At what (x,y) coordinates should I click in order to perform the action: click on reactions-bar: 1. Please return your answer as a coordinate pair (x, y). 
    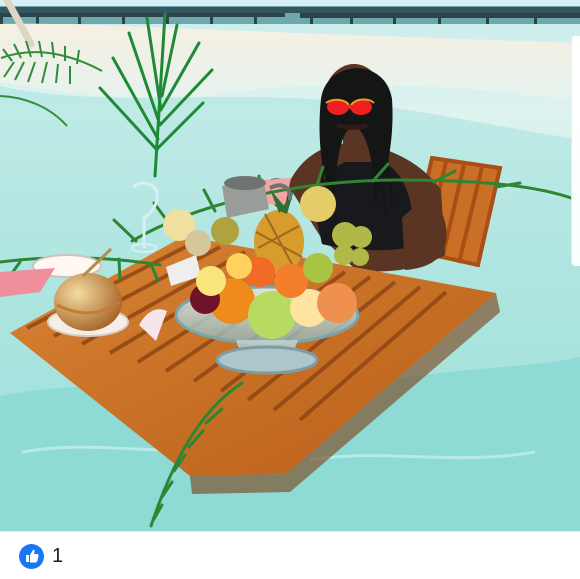
    Looking at the image, I should click on (290, 555).